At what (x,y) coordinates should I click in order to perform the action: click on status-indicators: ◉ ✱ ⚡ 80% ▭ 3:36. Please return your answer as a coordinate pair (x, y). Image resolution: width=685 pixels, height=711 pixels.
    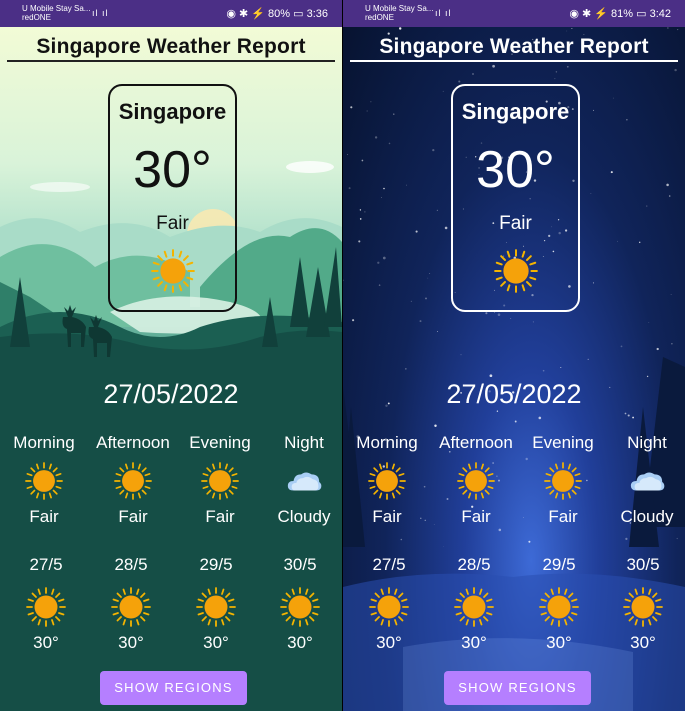
    Looking at the image, I should click on (277, 14).